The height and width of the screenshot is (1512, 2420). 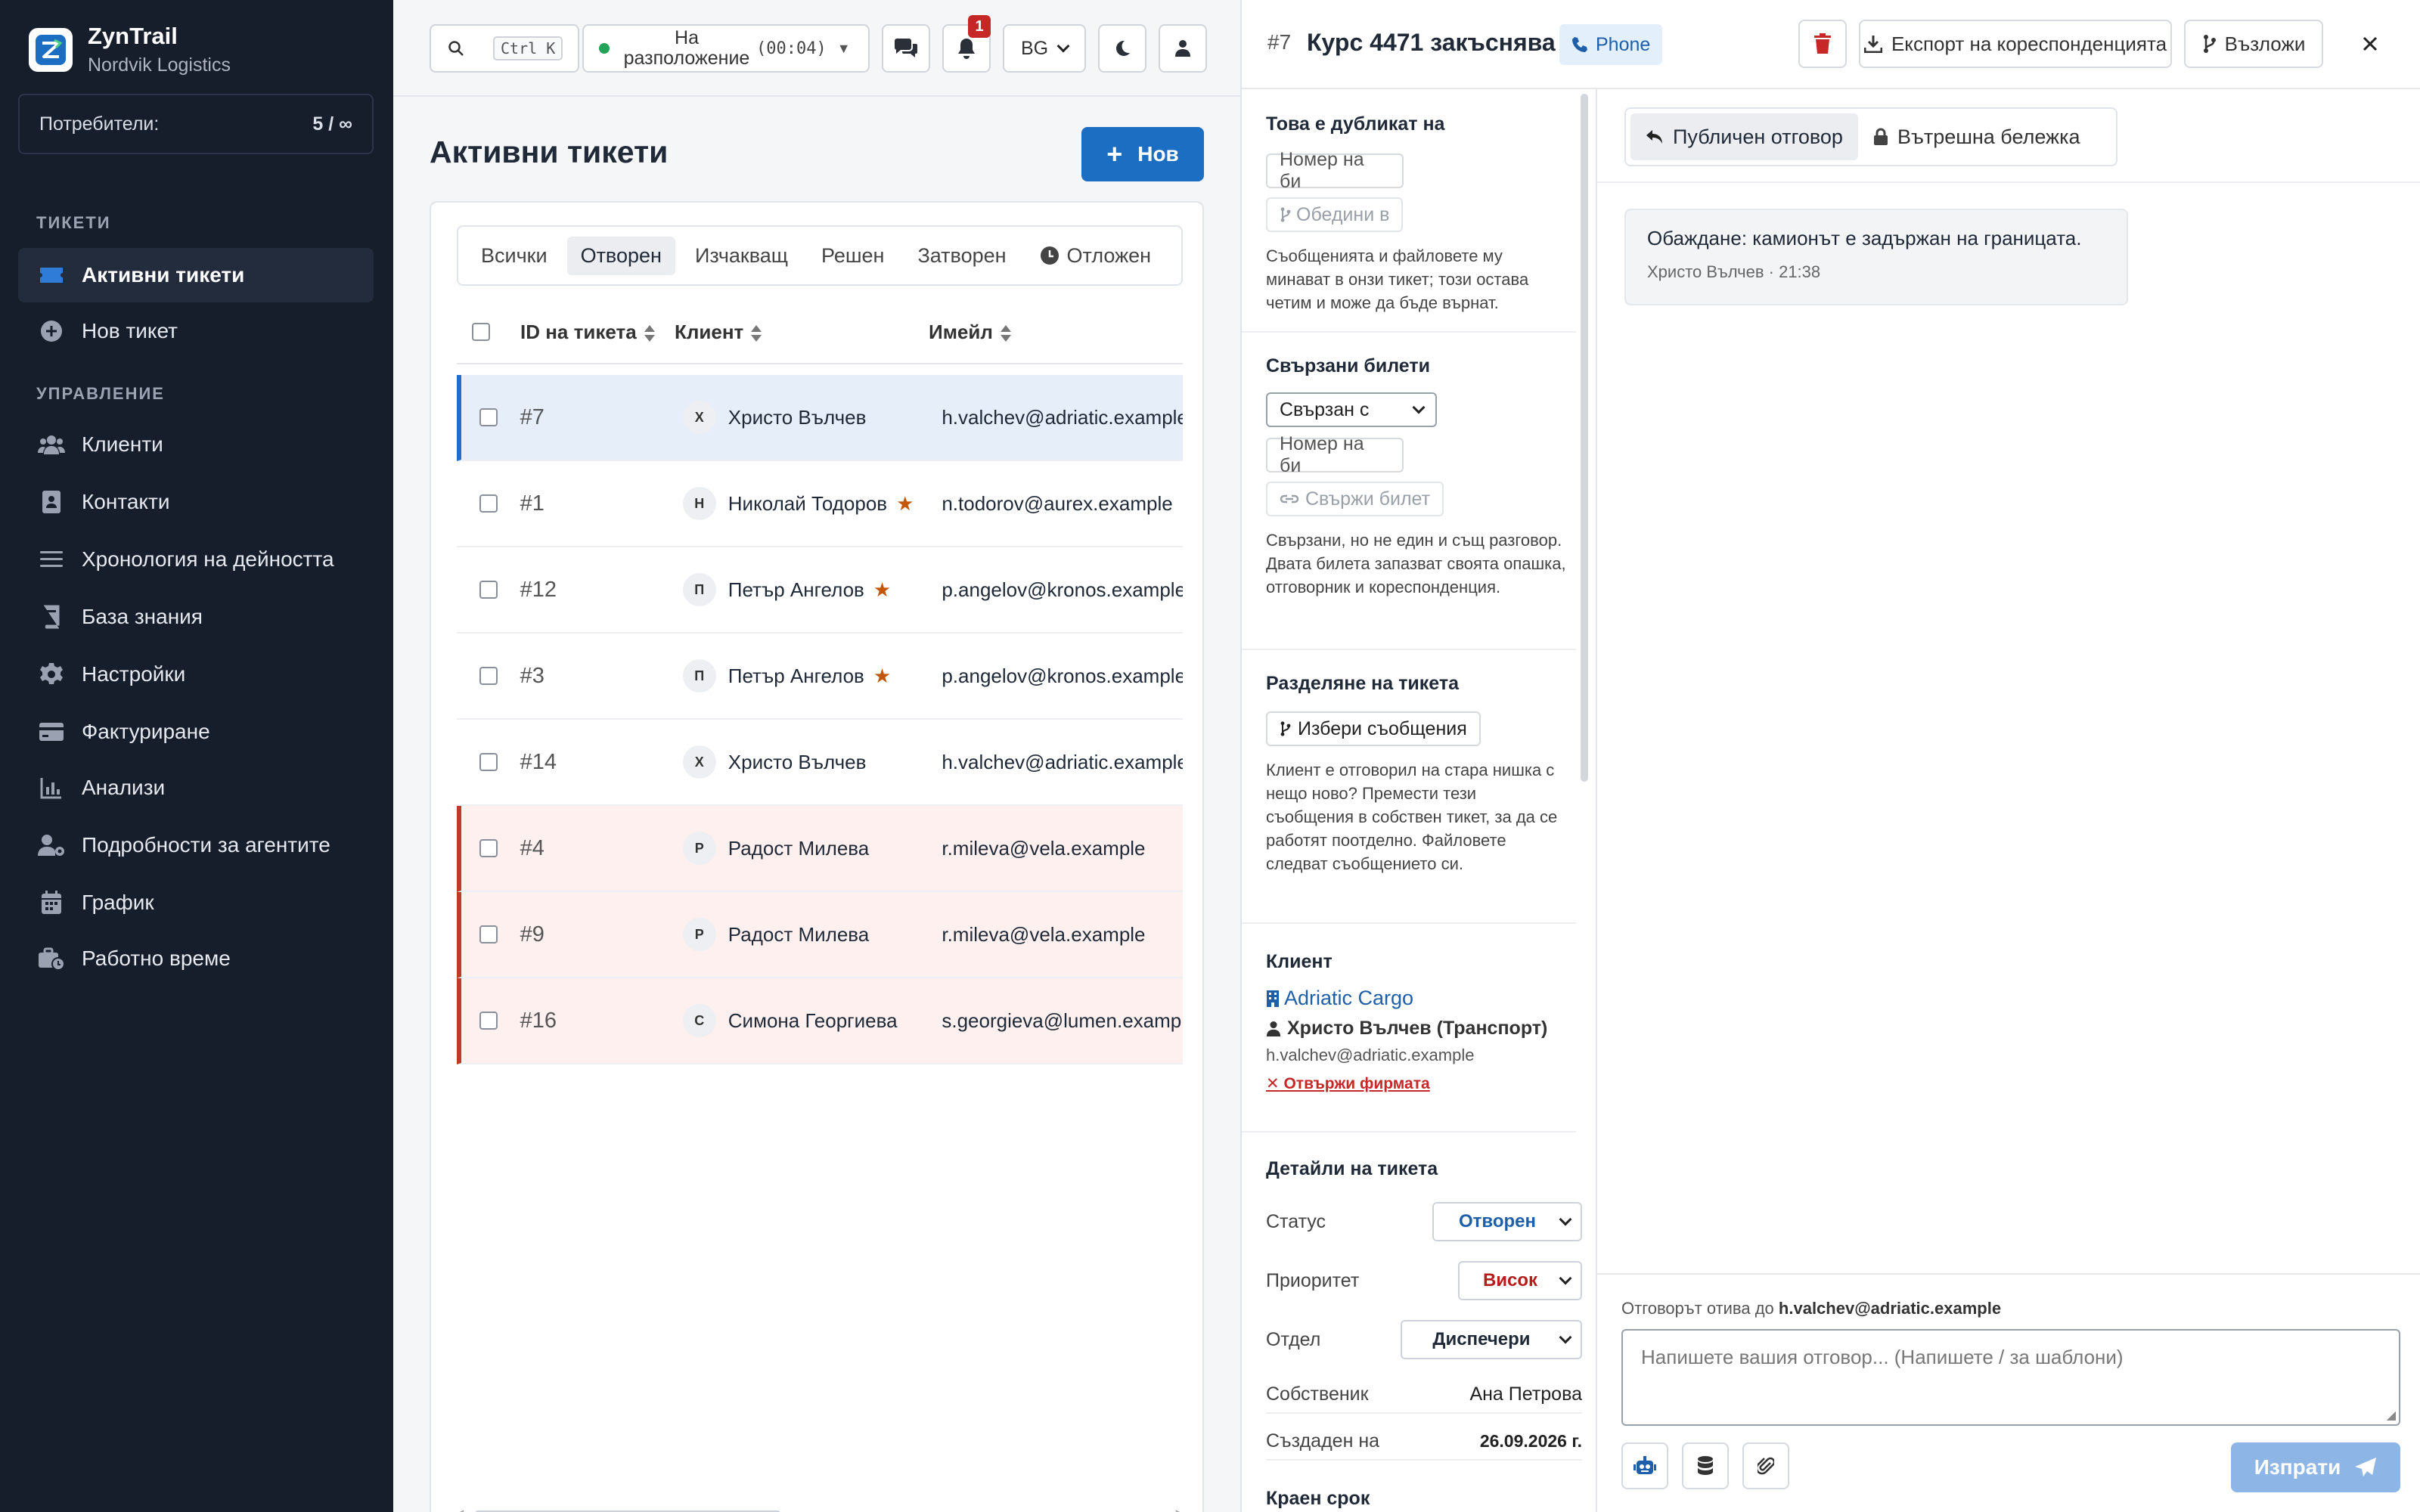 What do you see at coordinates (1179, 1510) in the screenshot?
I see `scroll-right-icon: ▶` at bounding box center [1179, 1510].